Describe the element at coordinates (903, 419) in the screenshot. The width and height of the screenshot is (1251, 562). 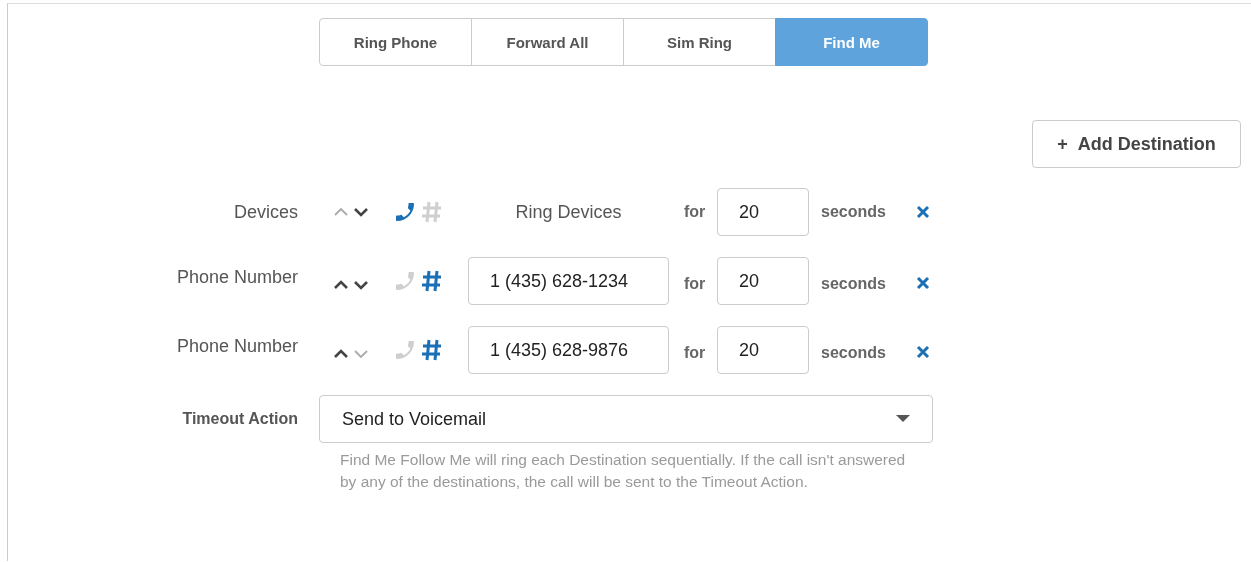
I see `caret-icon` at that location.